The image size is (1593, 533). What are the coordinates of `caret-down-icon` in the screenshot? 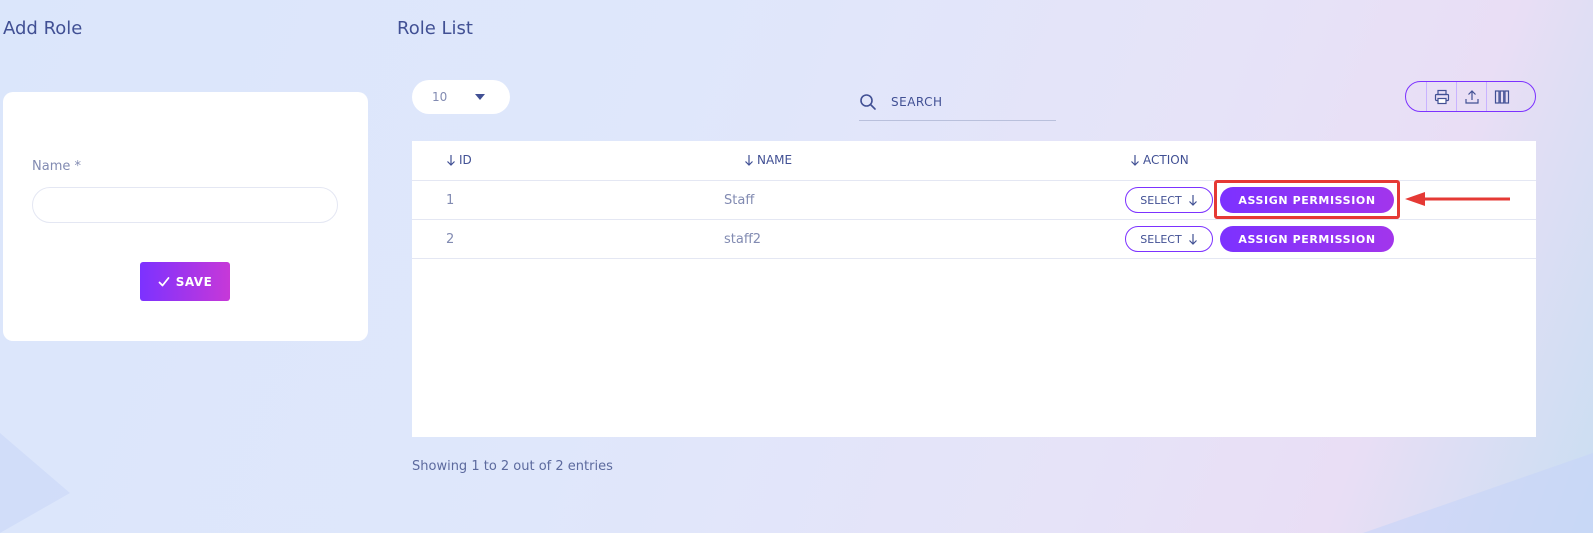 It's located at (480, 97).